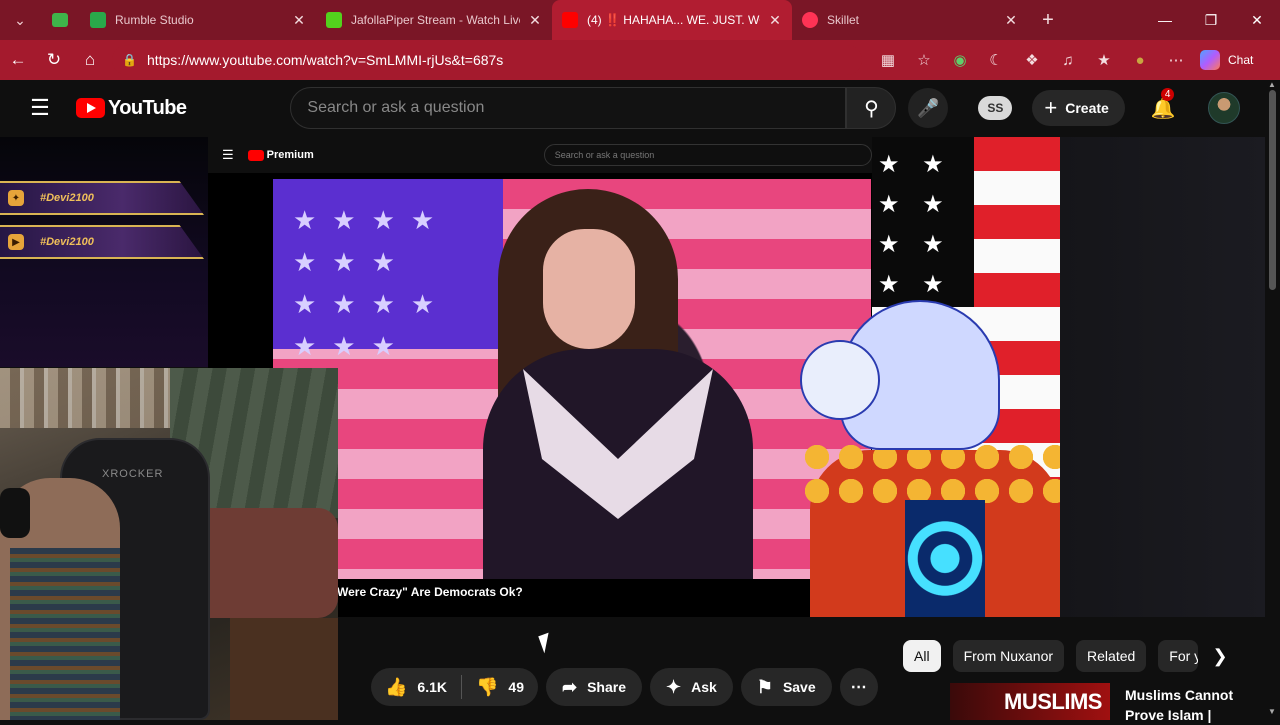 Image resolution: width=1280 pixels, height=725 pixels. I want to click on tab-actions-menu: ⌄, so click(20, 20).